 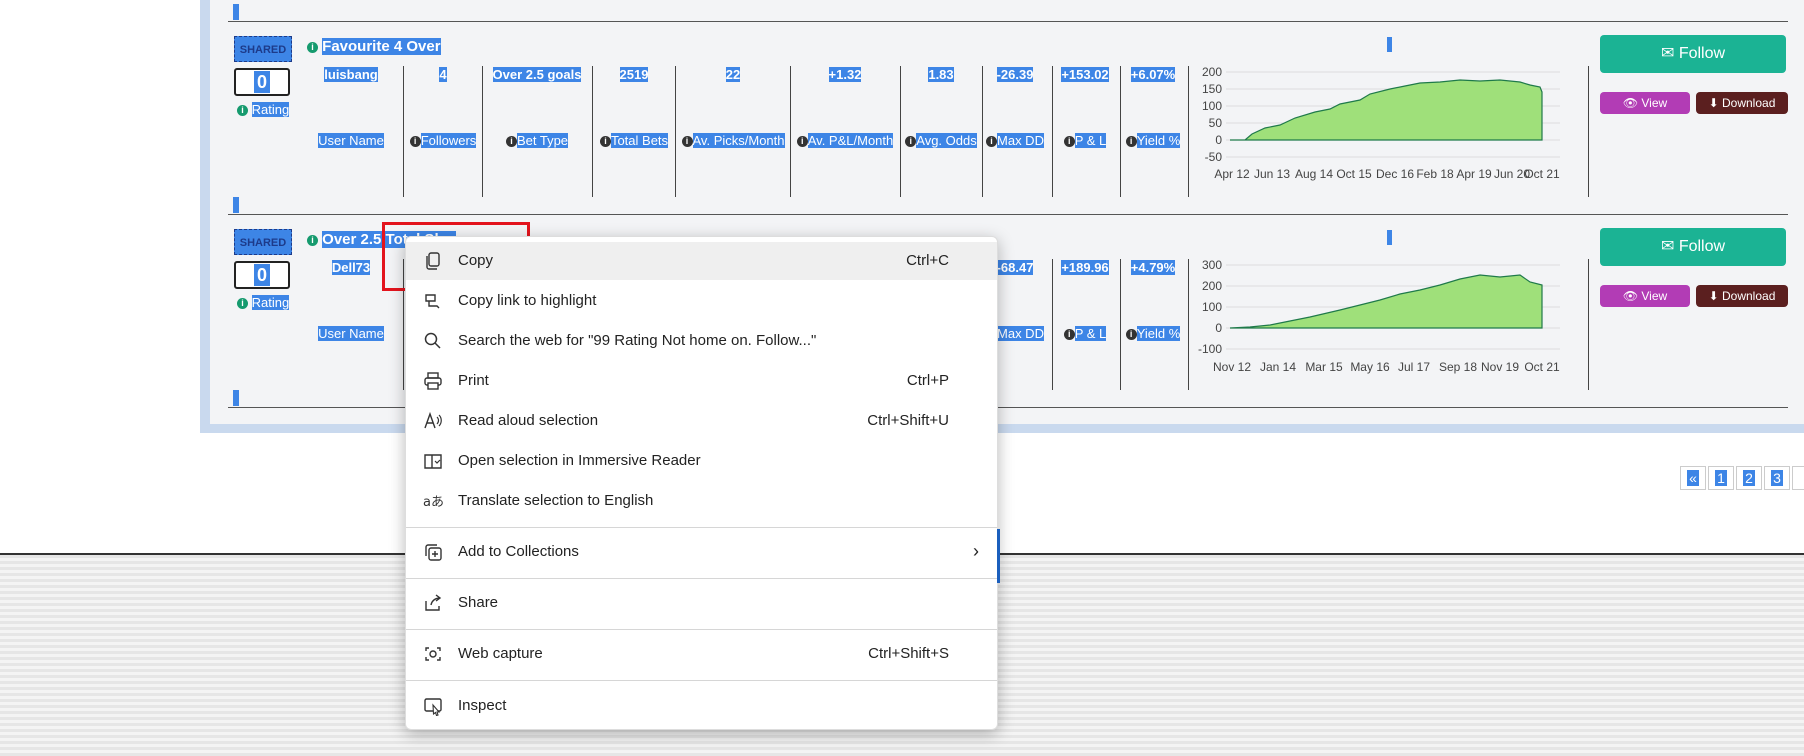 I want to click on stat-yield: +6.07%, so click(x=1153, y=74).